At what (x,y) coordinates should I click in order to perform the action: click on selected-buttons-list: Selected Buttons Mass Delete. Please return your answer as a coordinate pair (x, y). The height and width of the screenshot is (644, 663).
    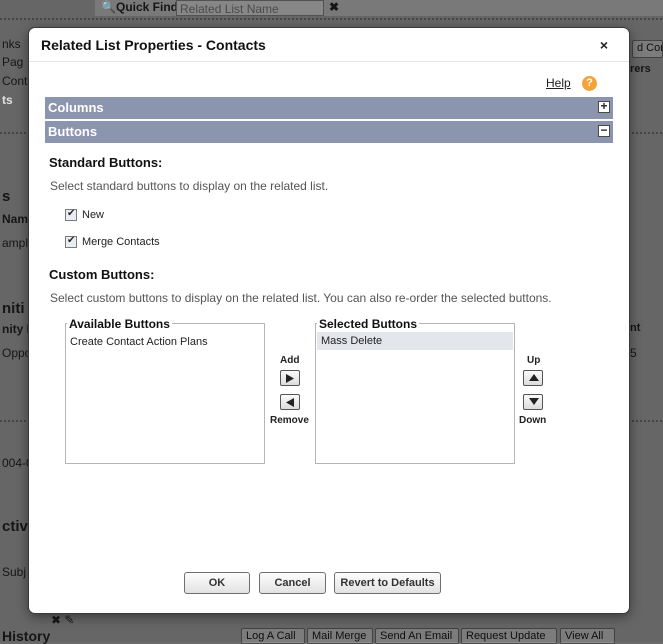
    Looking at the image, I should click on (415, 390).